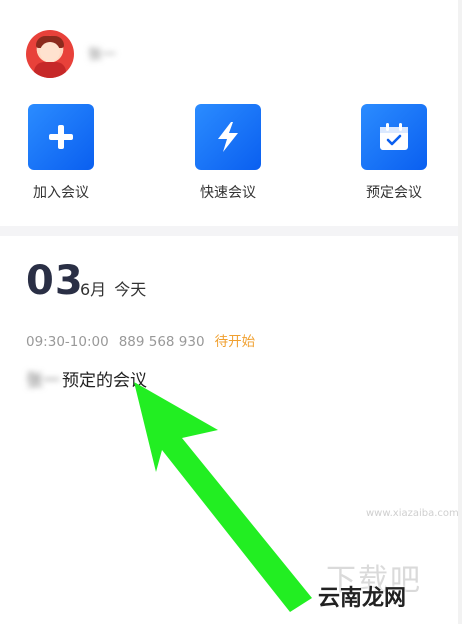 This screenshot has height=624, width=462. Describe the element at coordinates (61, 137) in the screenshot. I see `plus-icon` at that location.